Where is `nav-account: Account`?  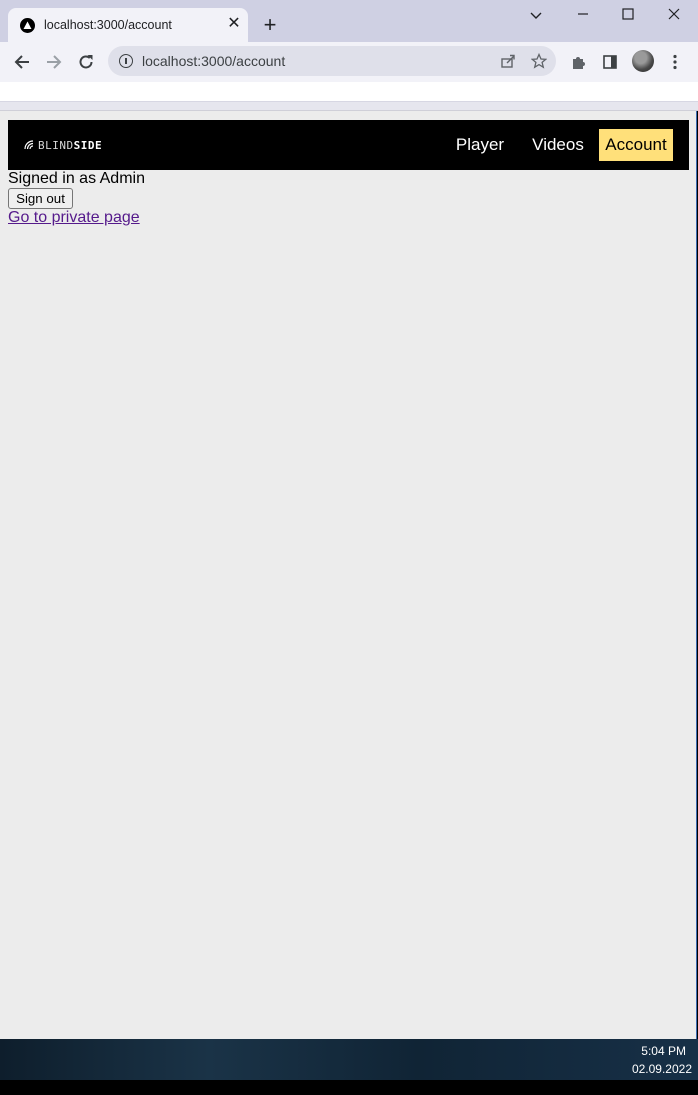 nav-account: Account is located at coordinates (636, 145).